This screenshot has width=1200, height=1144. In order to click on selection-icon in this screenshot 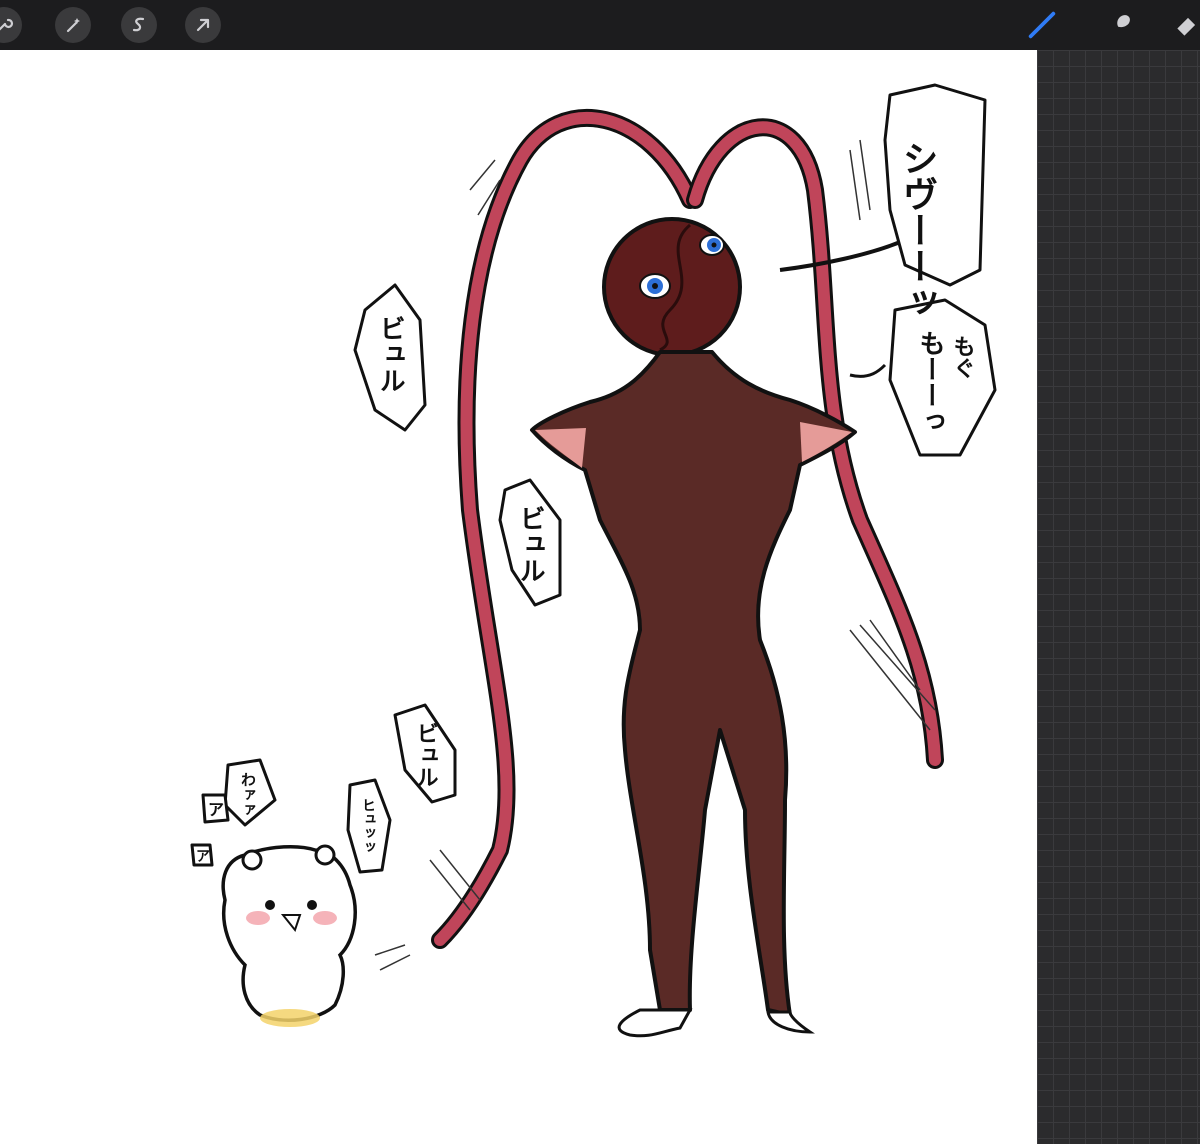, I will do `click(139, 25)`.